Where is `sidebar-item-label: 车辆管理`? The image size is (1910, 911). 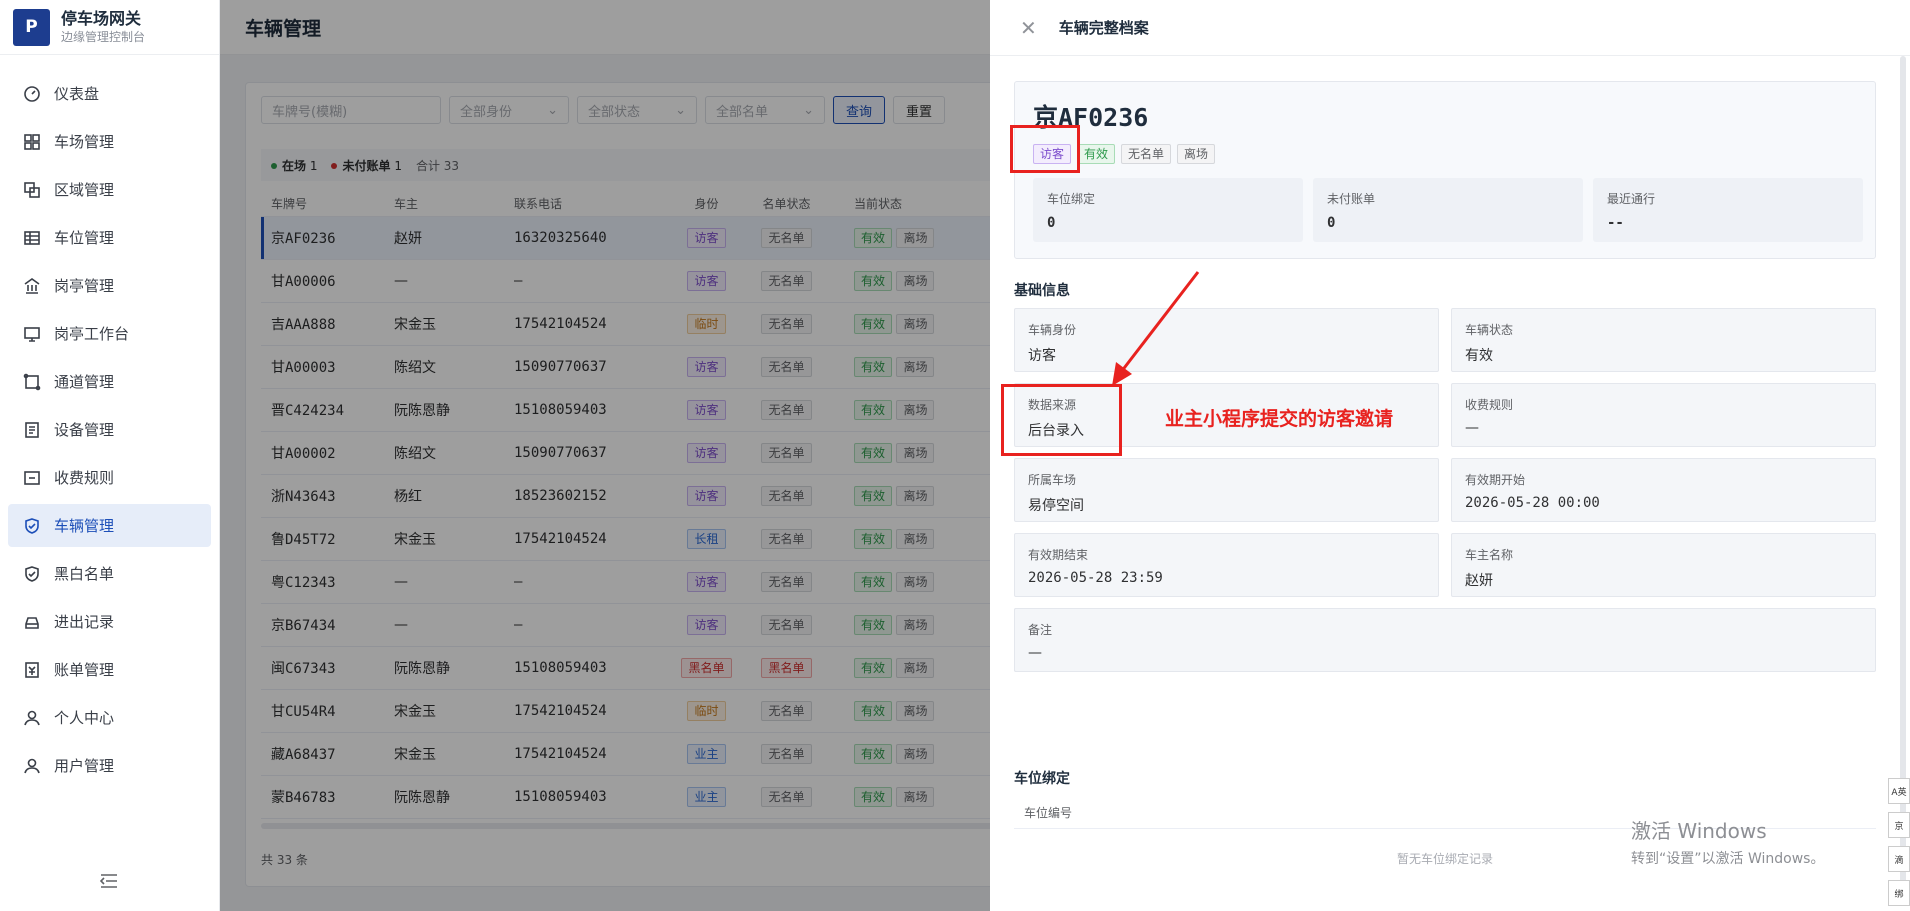
sidebar-item-label: 车辆管理 is located at coordinates (84, 526).